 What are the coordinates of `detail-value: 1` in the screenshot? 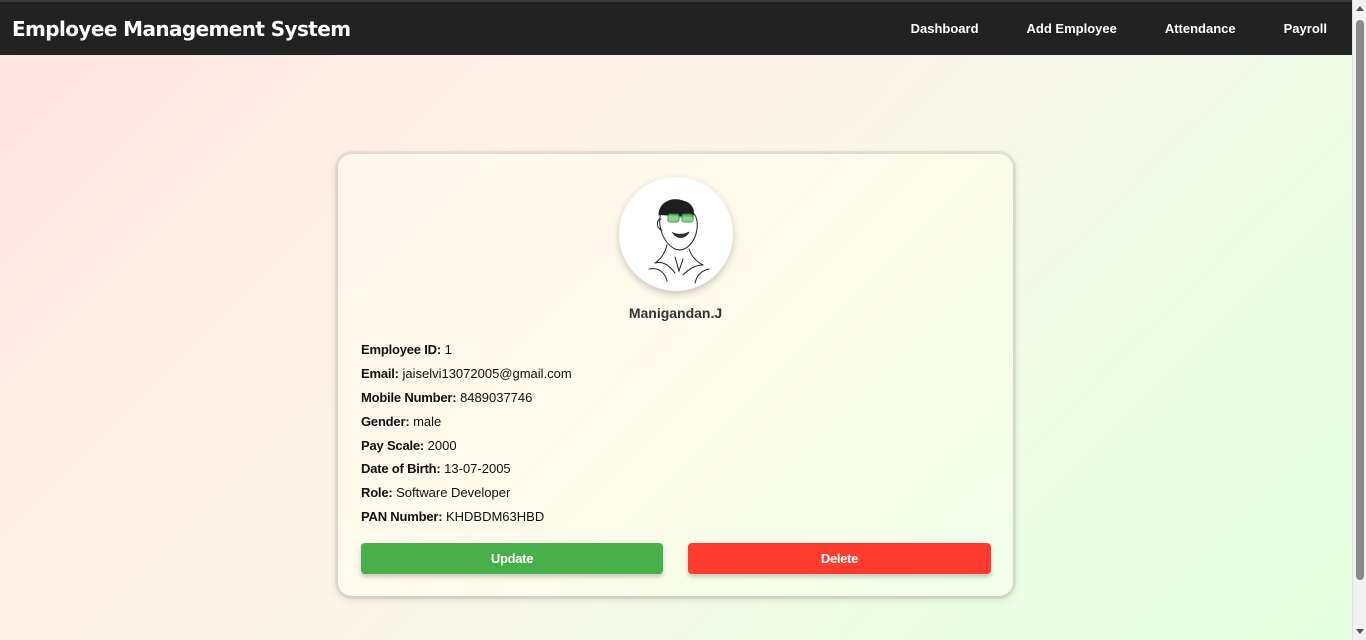 It's located at (448, 349).